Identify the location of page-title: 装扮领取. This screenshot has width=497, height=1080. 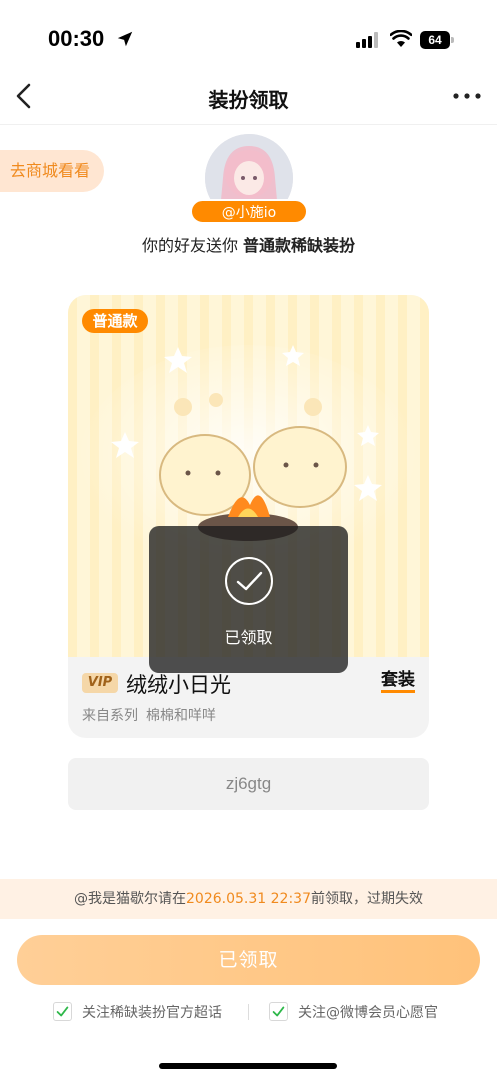
(248, 100).